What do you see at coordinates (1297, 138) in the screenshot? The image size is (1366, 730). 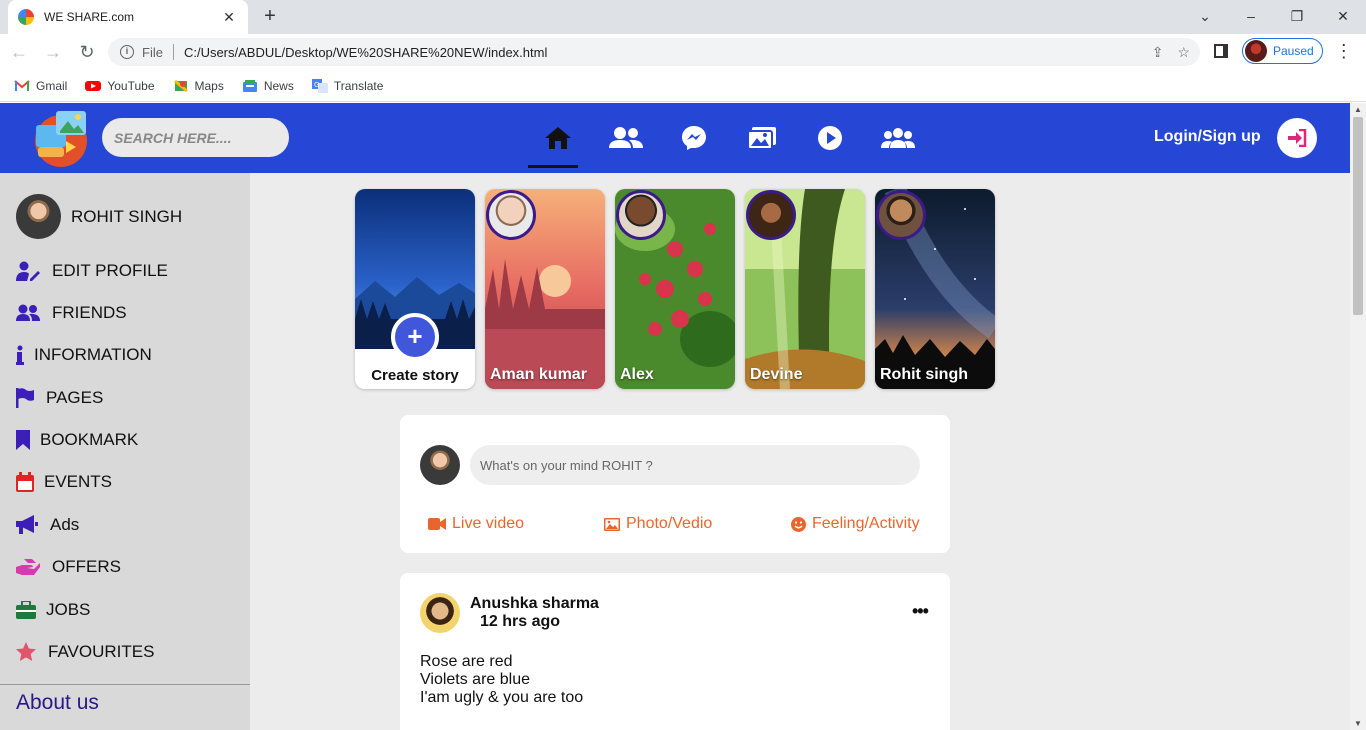 I see `login-button` at bounding box center [1297, 138].